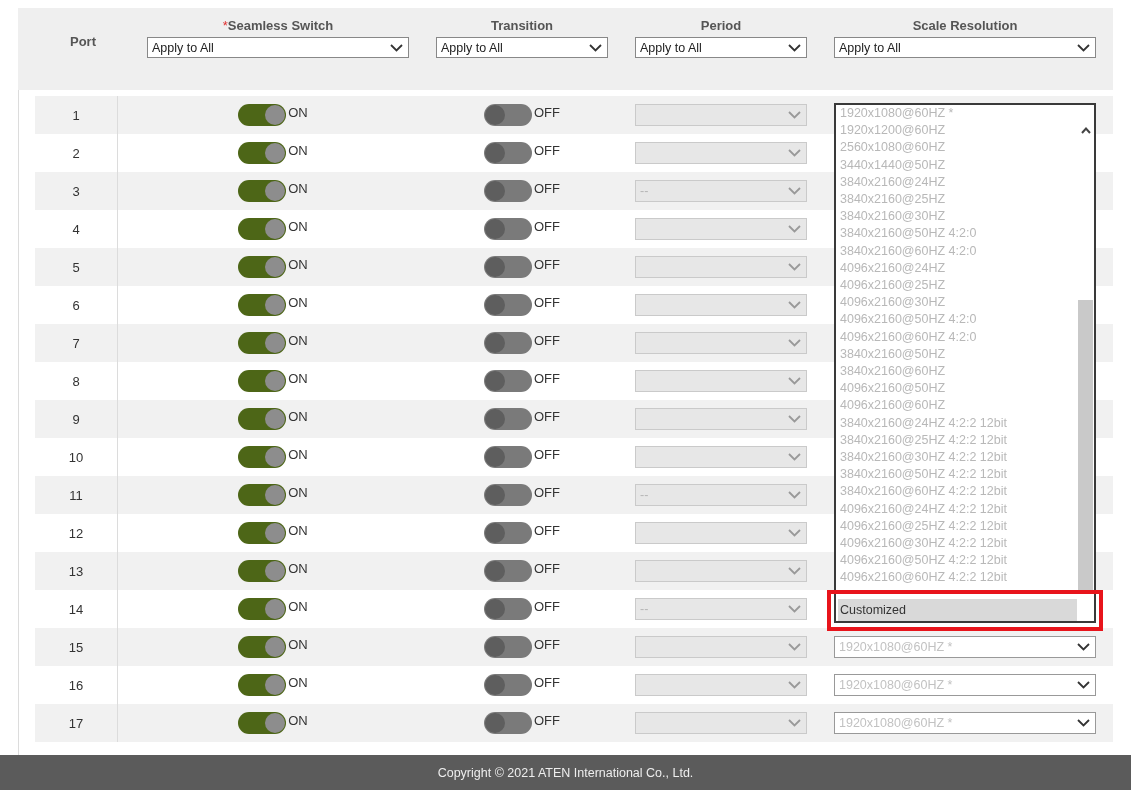 The image size is (1131, 790). I want to click on port-number: 16, so click(76, 685).